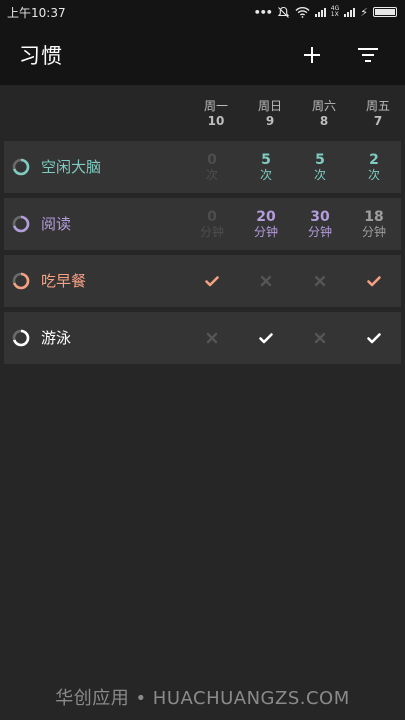  Describe the element at coordinates (263, 12) in the screenshot. I see `more-dots-icon: •••` at that location.